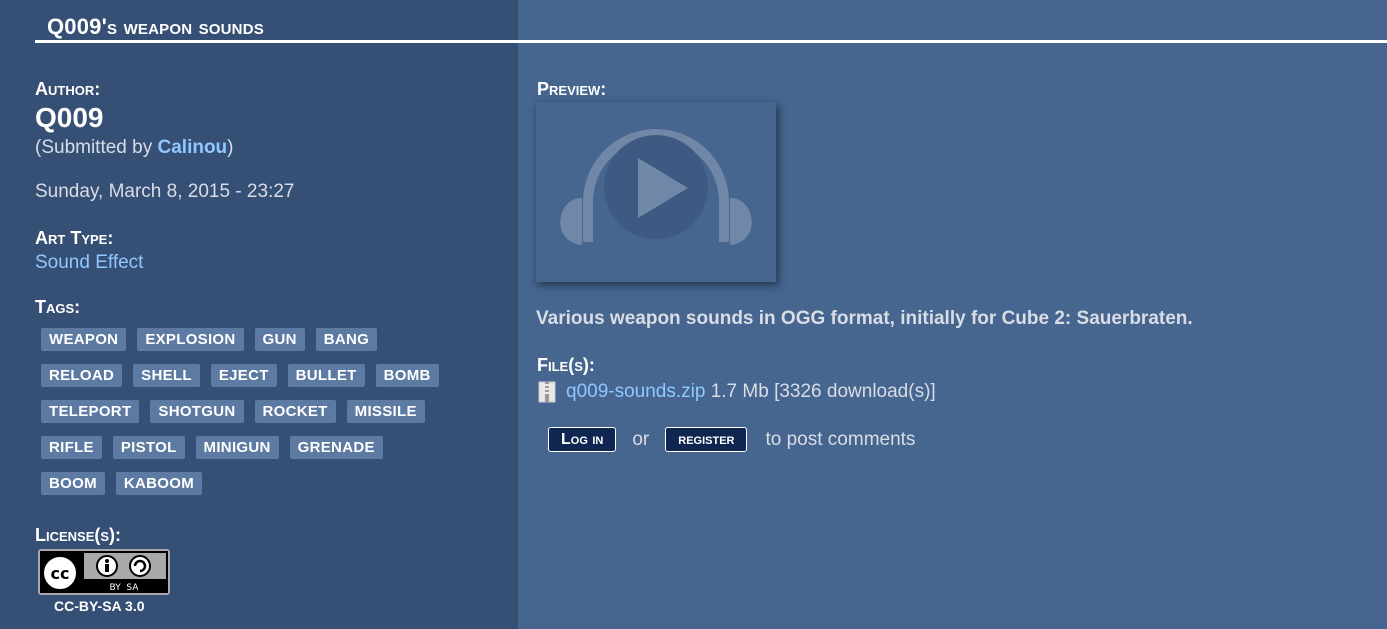 Image resolution: width=1387 pixels, height=629 pixels. I want to click on tag-bomb: BOMB, so click(407, 375).